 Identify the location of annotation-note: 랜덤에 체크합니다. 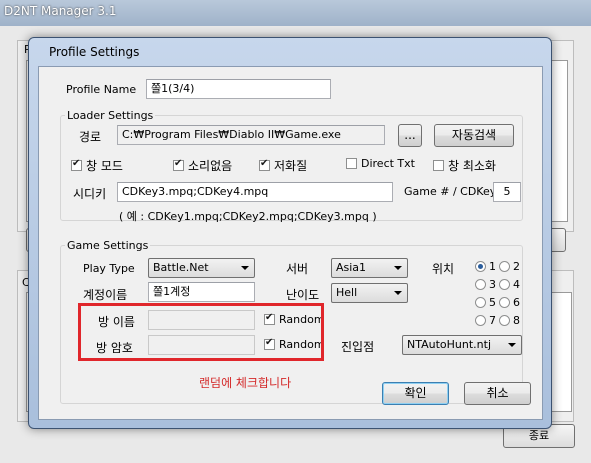
(245, 383).